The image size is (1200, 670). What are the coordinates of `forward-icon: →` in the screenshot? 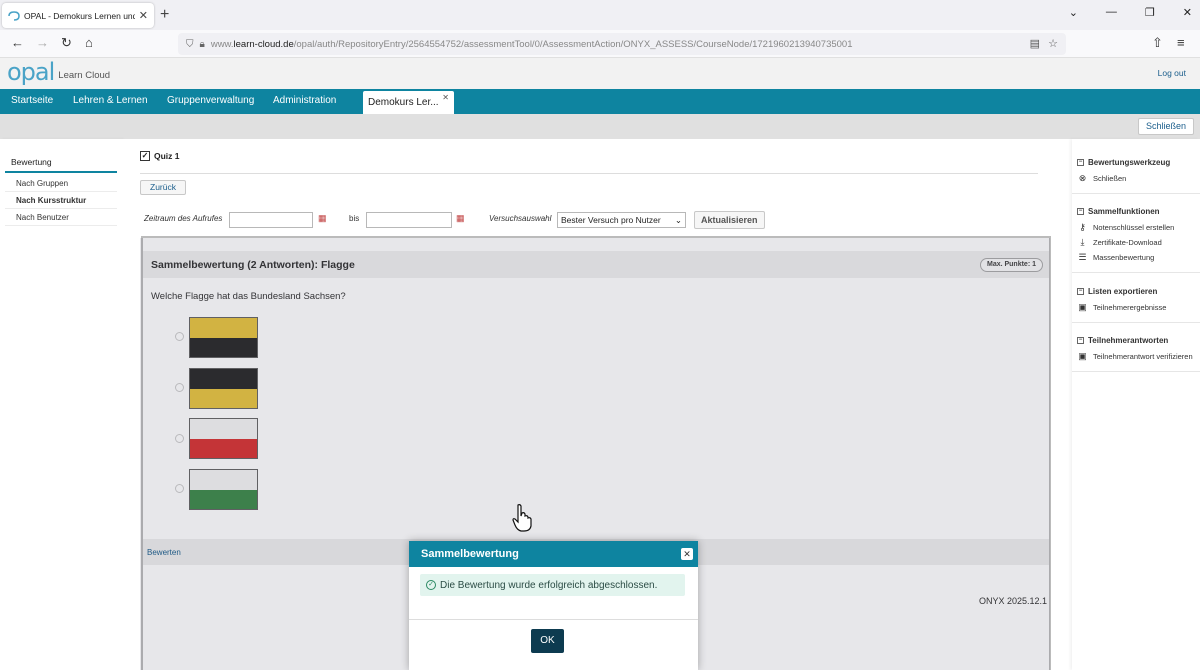 It's located at (42, 42).